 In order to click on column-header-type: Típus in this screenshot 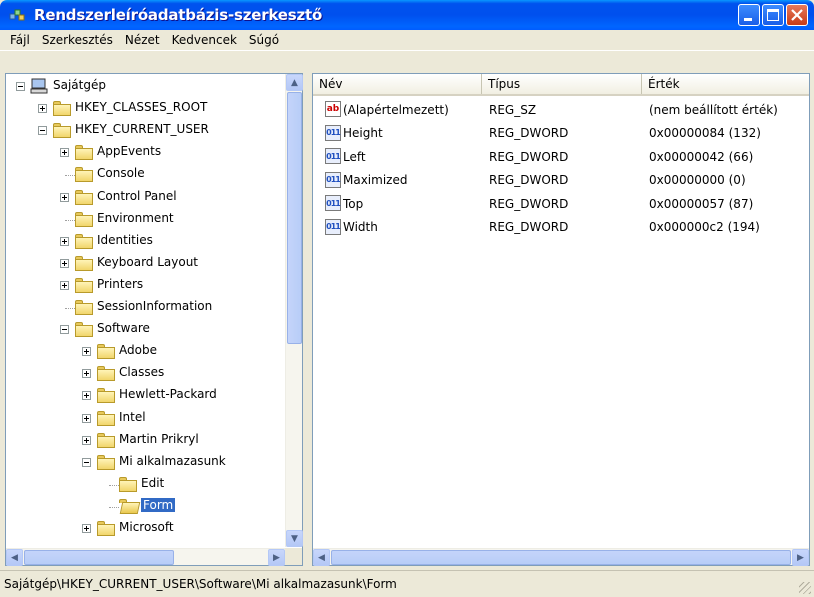, I will do `click(562, 84)`.